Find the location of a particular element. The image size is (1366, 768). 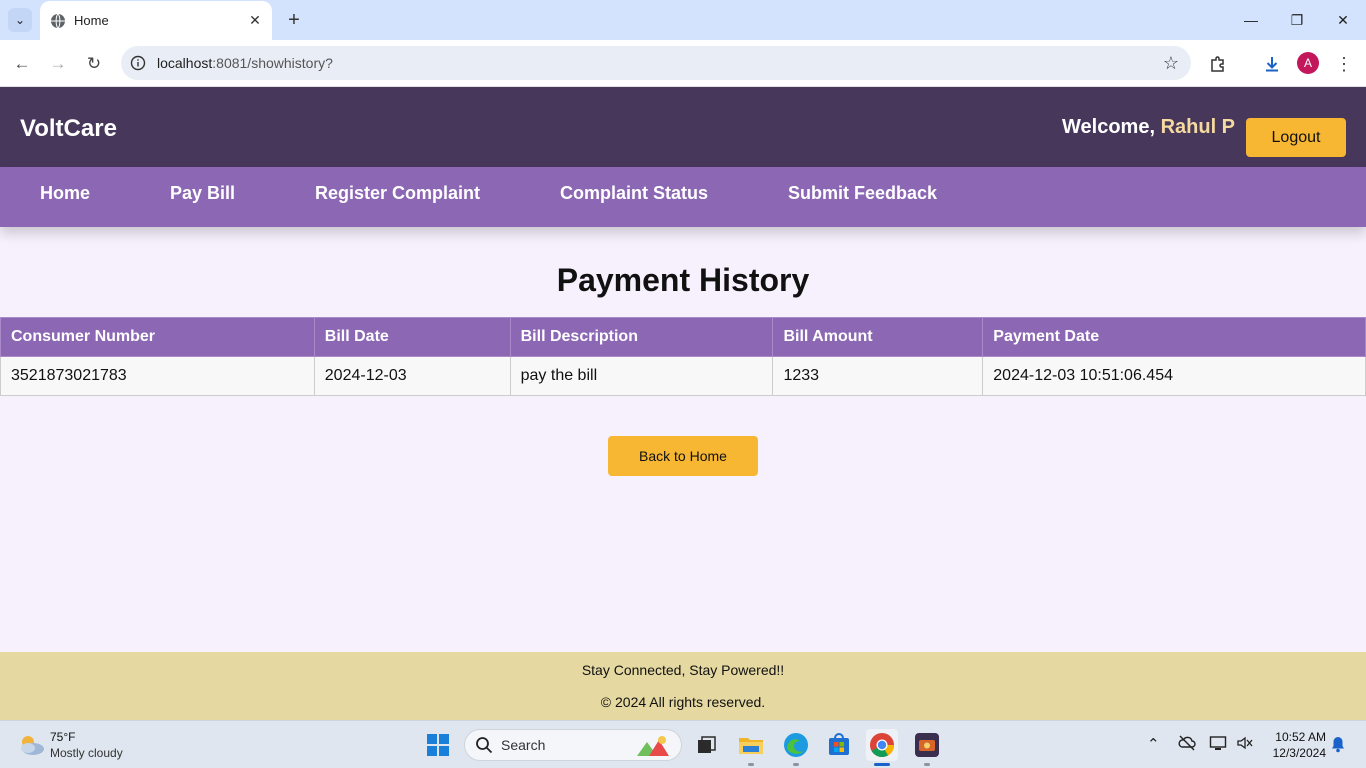

url-path: :8081/showhistory? is located at coordinates (272, 63).